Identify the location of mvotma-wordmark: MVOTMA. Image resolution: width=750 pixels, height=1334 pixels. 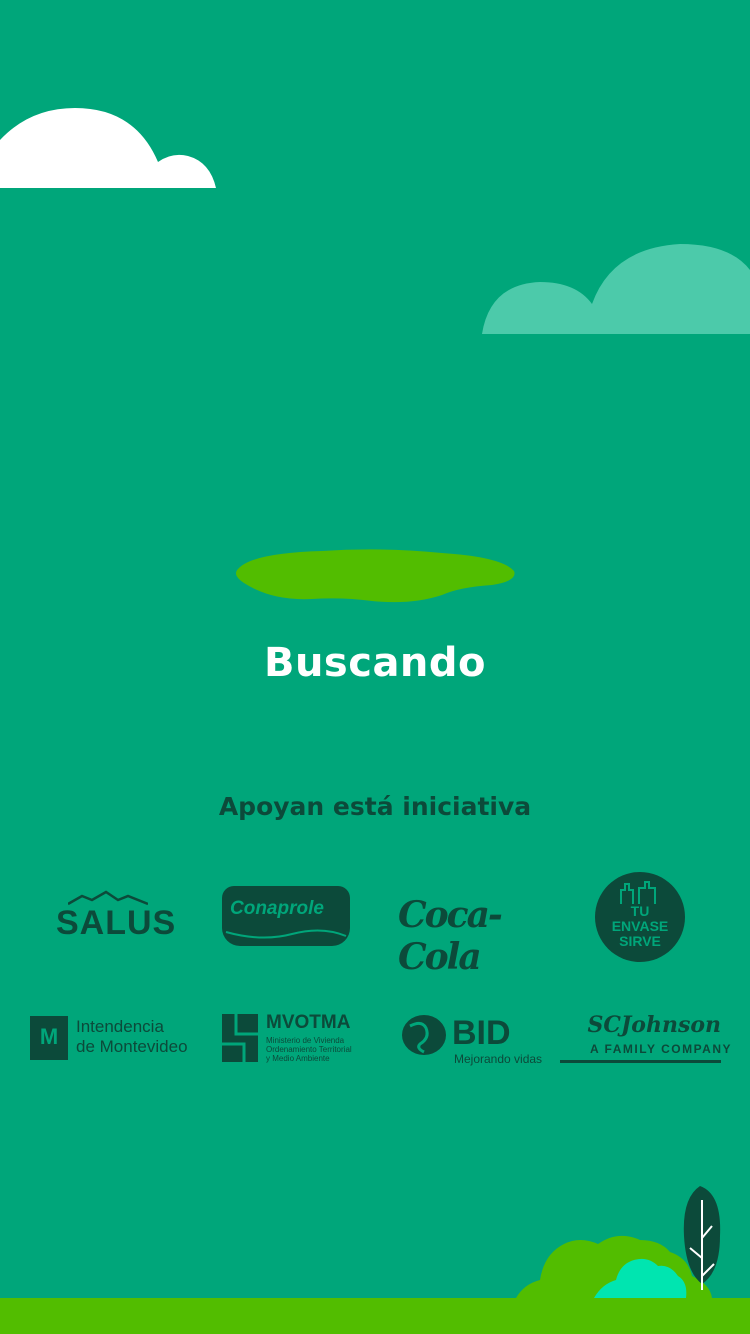
(308, 1022).